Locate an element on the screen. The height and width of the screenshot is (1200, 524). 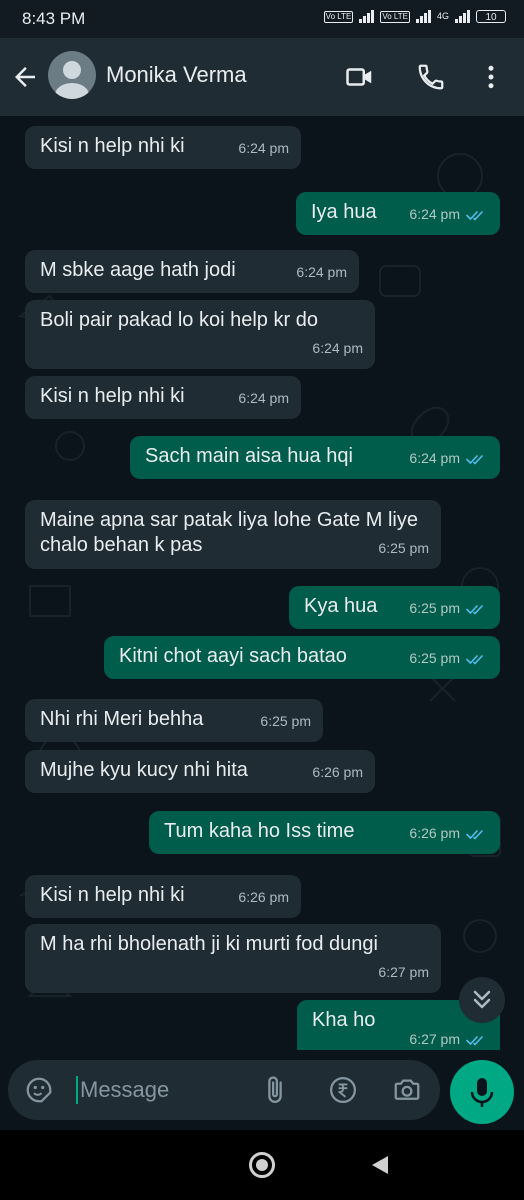
incoming-message-bubble: Nhi rhi Meri behha 6:25 pm is located at coordinates (174, 720).